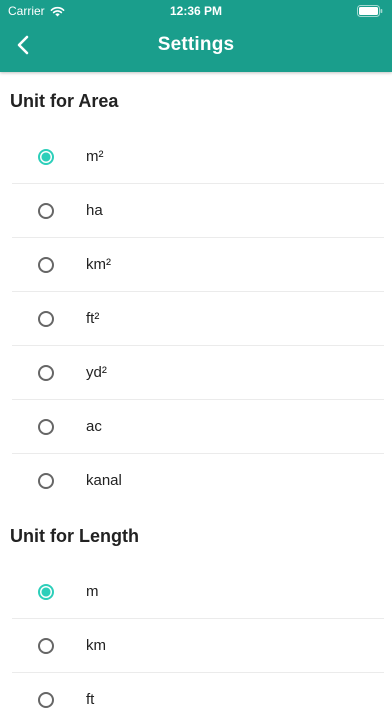  Describe the element at coordinates (198, 480) in the screenshot. I see `unit-option-row: kanal` at that location.